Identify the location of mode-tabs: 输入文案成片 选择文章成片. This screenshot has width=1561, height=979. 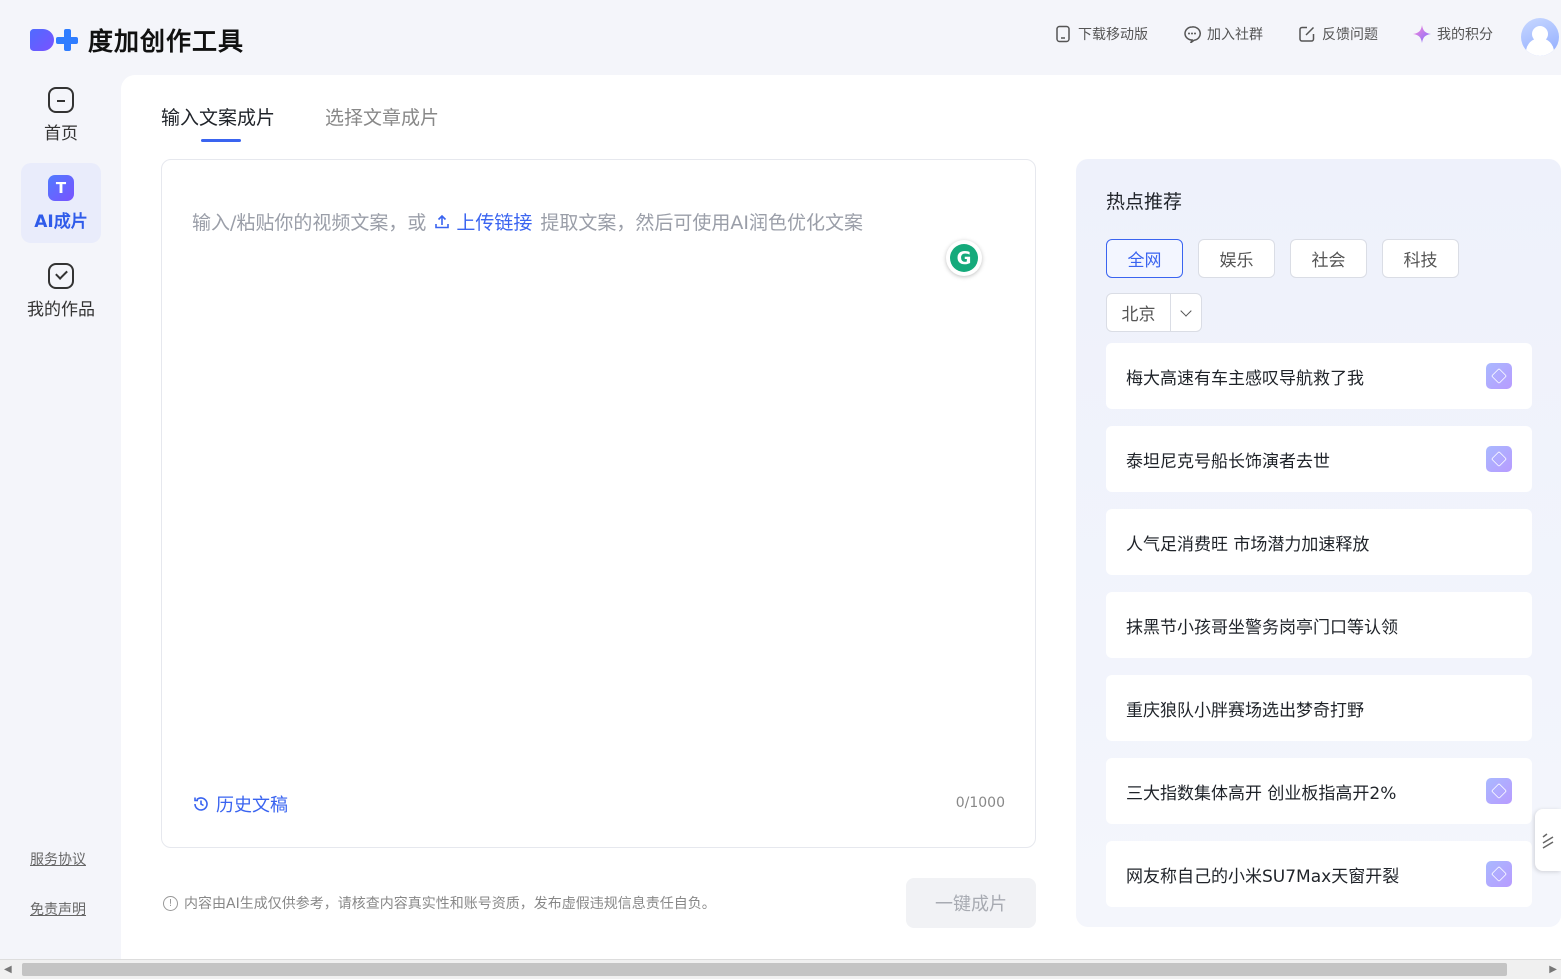
(300, 122).